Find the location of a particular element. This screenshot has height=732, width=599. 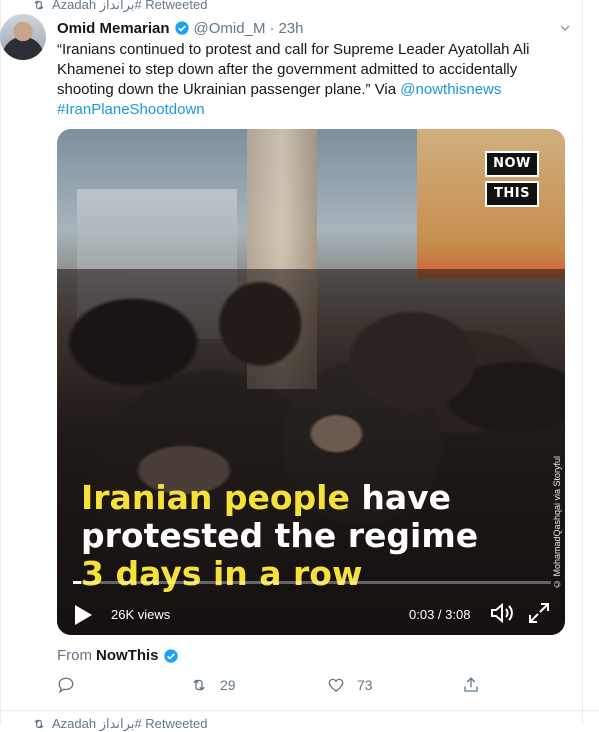

feed-right-border is located at coordinates (582, 362).